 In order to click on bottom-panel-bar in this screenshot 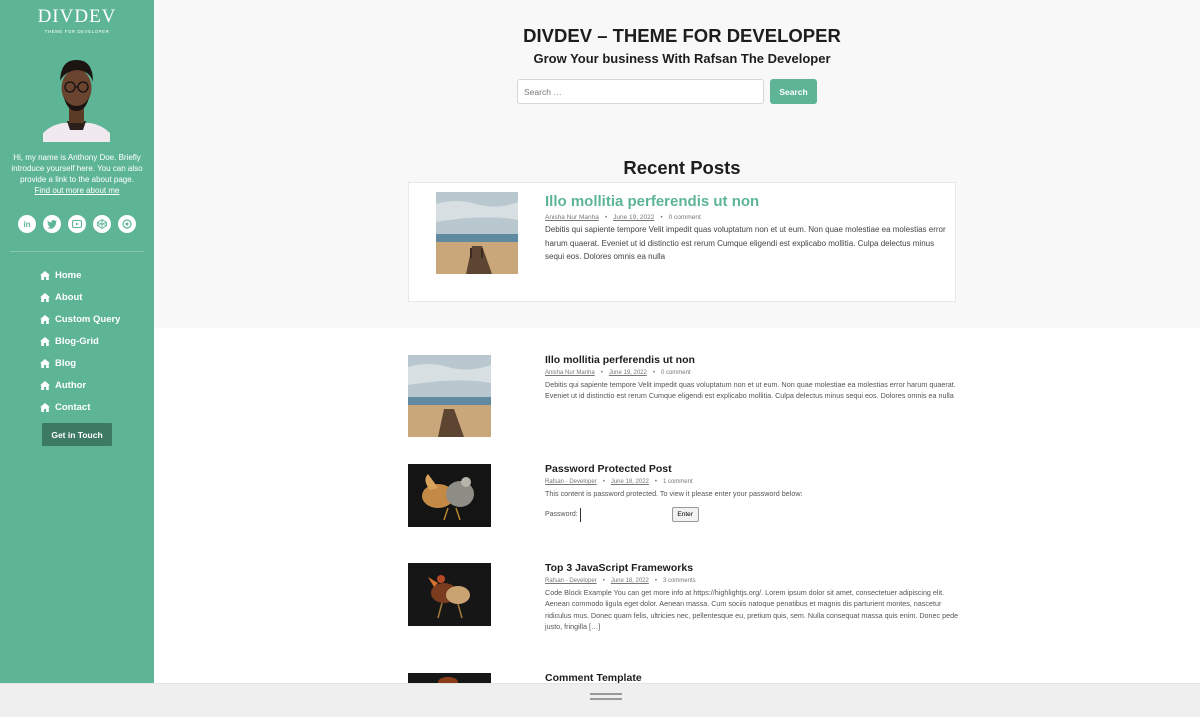, I will do `click(600, 700)`.